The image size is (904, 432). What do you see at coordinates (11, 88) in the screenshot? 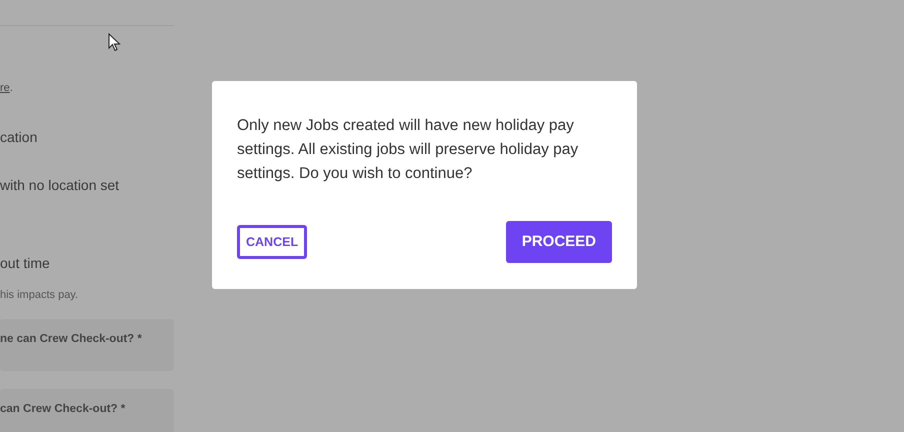
I see `punctuation-text: .` at bounding box center [11, 88].